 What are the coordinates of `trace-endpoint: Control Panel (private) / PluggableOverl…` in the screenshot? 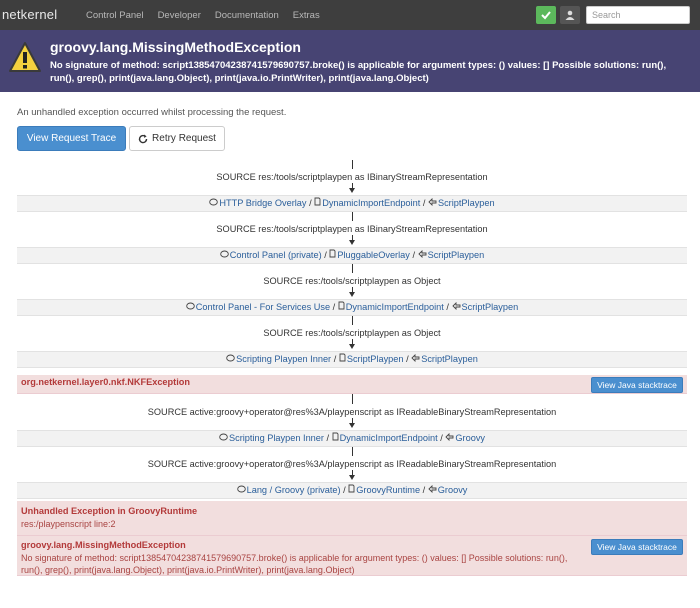 It's located at (352, 255).